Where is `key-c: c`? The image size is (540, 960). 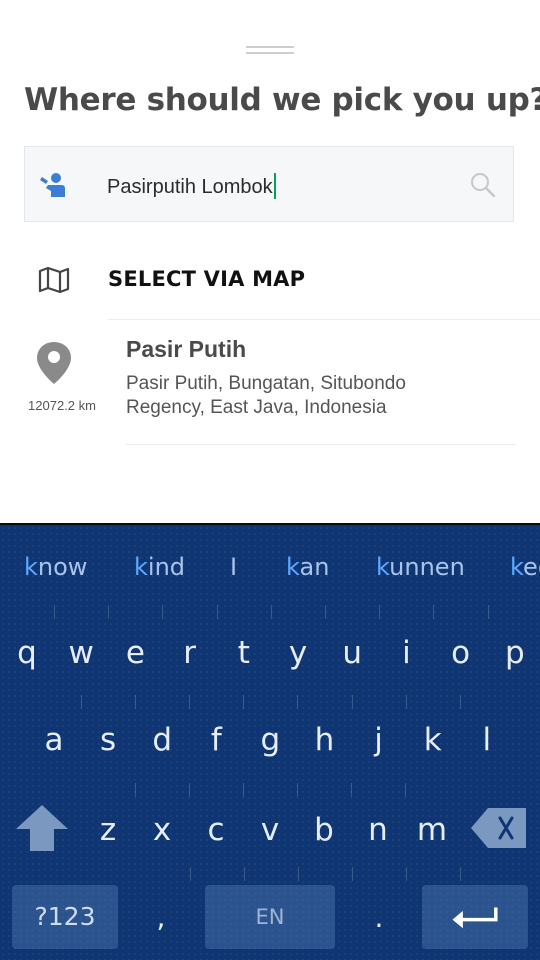 key-c: c is located at coordinates (216, 830).